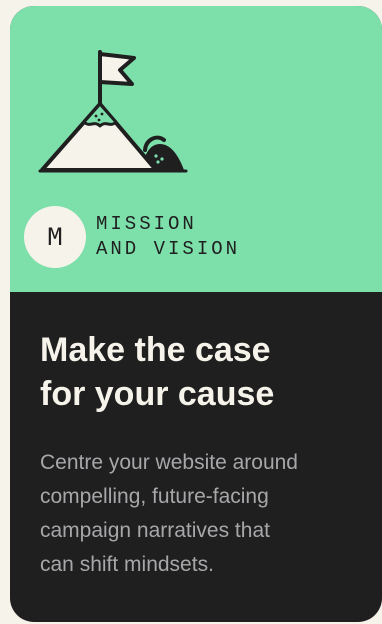 The height and width of the screenshot is (624, 382). What do you see at coordinates (168, 237) in the screenshot?
I see `category-label: MISSION AND VISION` at bounding box center [168, 237].